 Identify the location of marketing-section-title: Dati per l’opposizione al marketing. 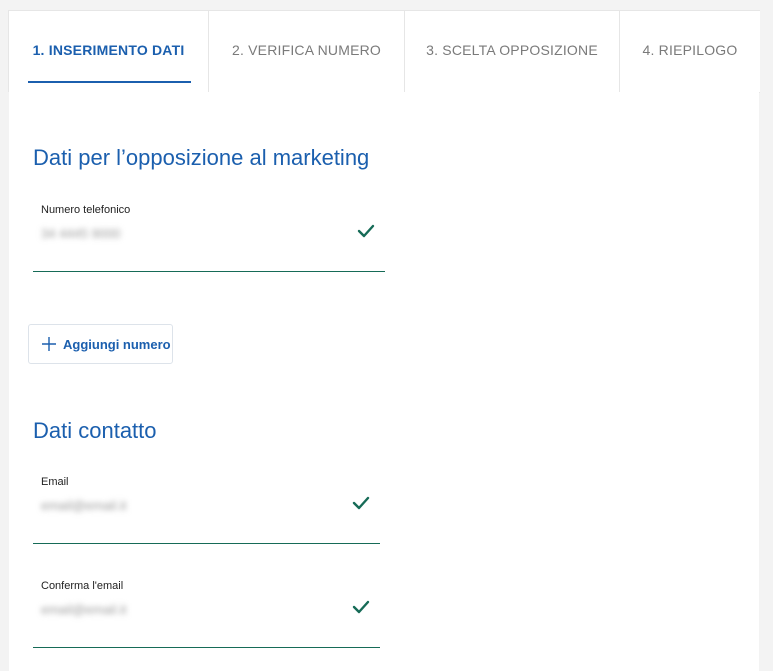
(201, 157).